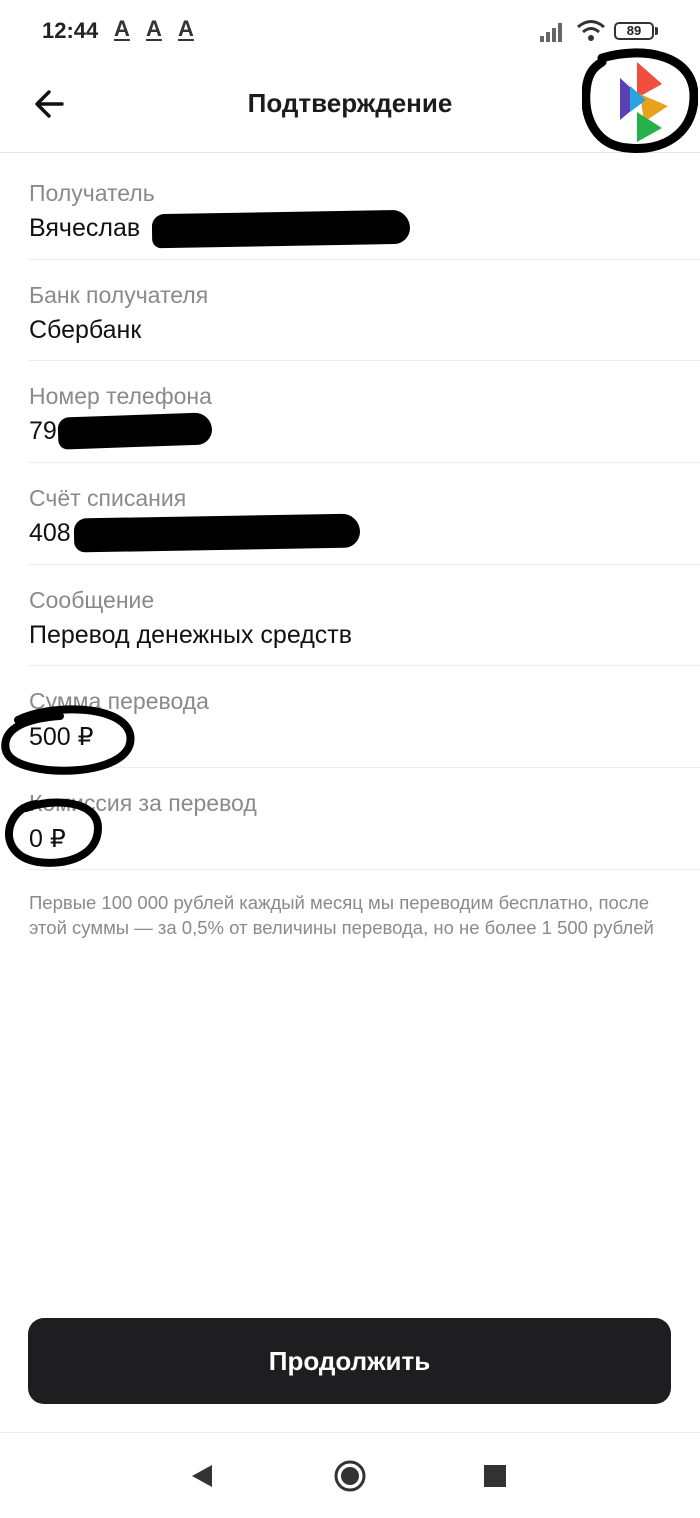  I want to click on header: Подтверждение, so click(350, 101).